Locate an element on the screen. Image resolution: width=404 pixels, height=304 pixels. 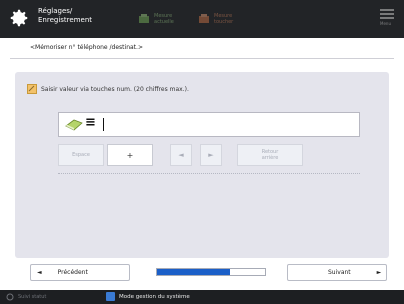
system-mode-indicator: Mode gestion du système is located at coordinates (148, 296).